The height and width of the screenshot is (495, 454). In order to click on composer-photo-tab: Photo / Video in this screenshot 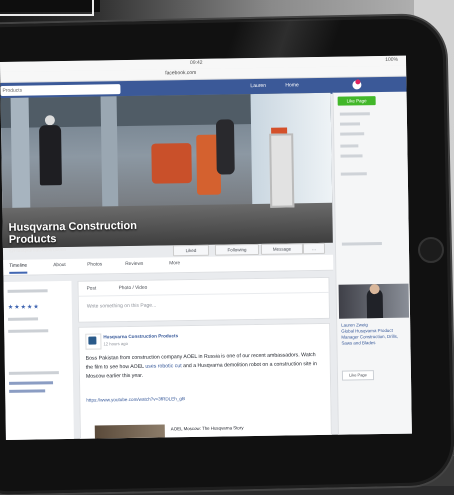, I will do `click(133, 288)`.